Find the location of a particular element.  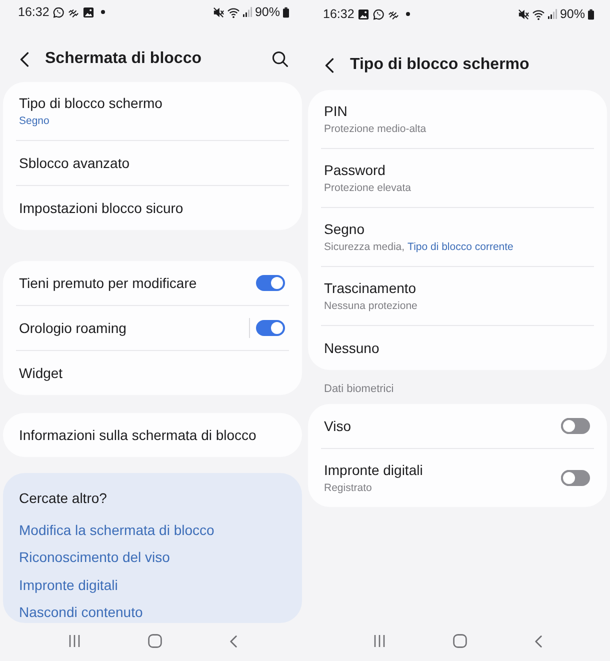

setting-label: Impostazioni blocco sicuro is located at coordinates (101, 208).